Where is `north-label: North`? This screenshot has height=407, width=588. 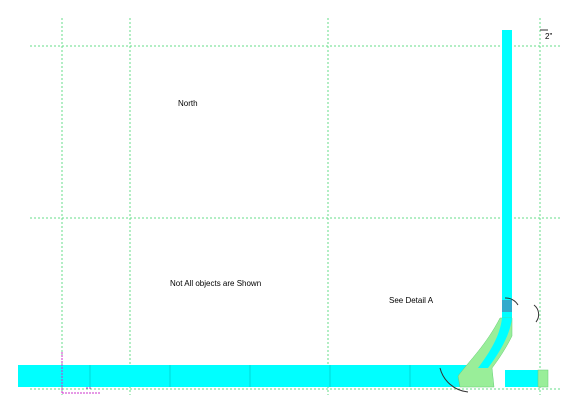
north-label: North is located at coordinates (188, 103).